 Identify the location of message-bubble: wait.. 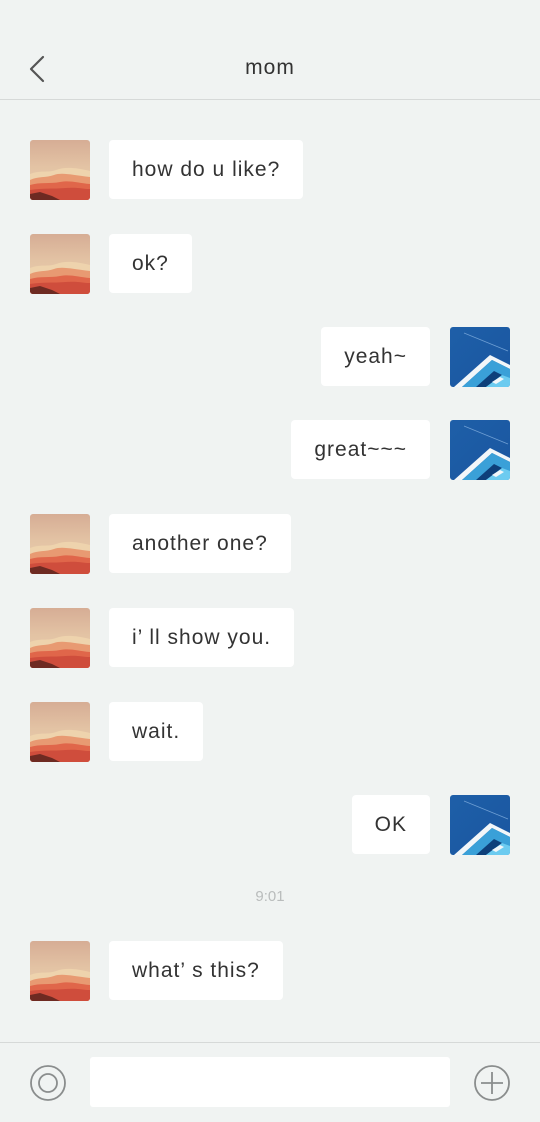
(156, 731).